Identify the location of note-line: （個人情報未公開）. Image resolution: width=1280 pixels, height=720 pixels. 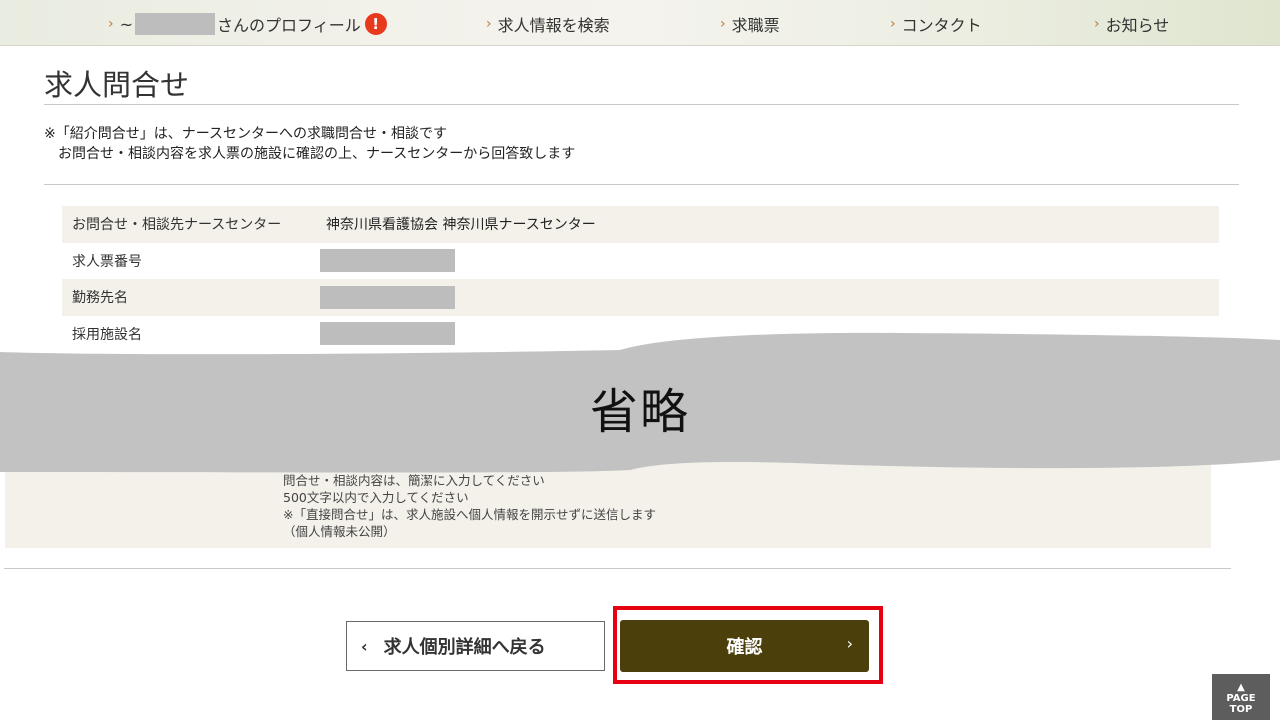
(339, 531).